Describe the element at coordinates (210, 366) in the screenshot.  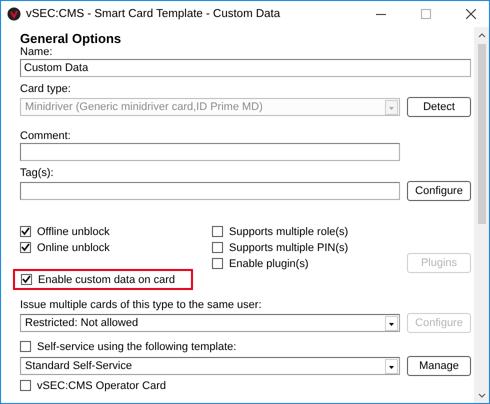
I see `template-dropdown: Standard Self-Service` at that location.